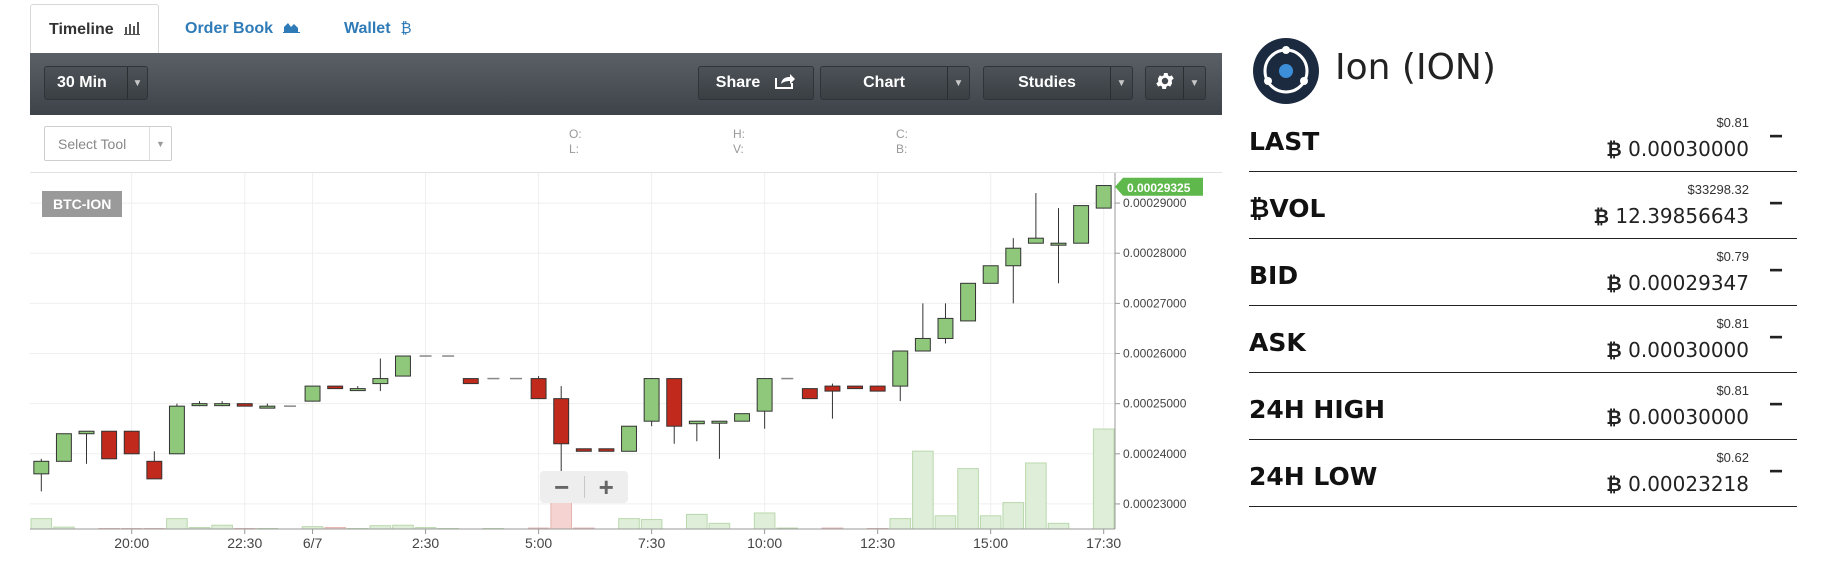 The image size is (1831, 581). Describe the element at coordinates (1523, 339) in the screenshot. I see `stat-row-ask: ASK $0.81 ₿ 0.00030000−` at that location.